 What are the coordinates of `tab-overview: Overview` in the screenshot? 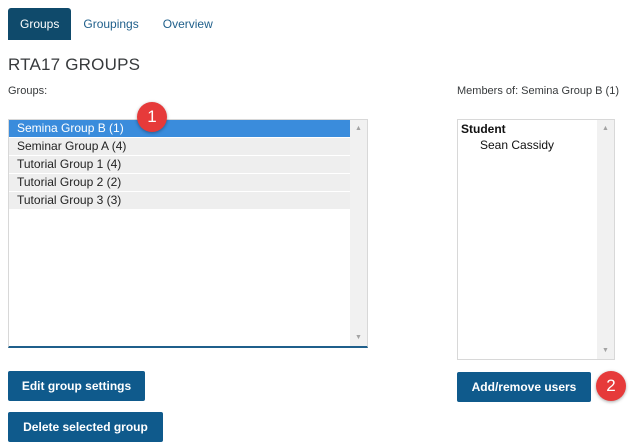 It's located at (188, 24).